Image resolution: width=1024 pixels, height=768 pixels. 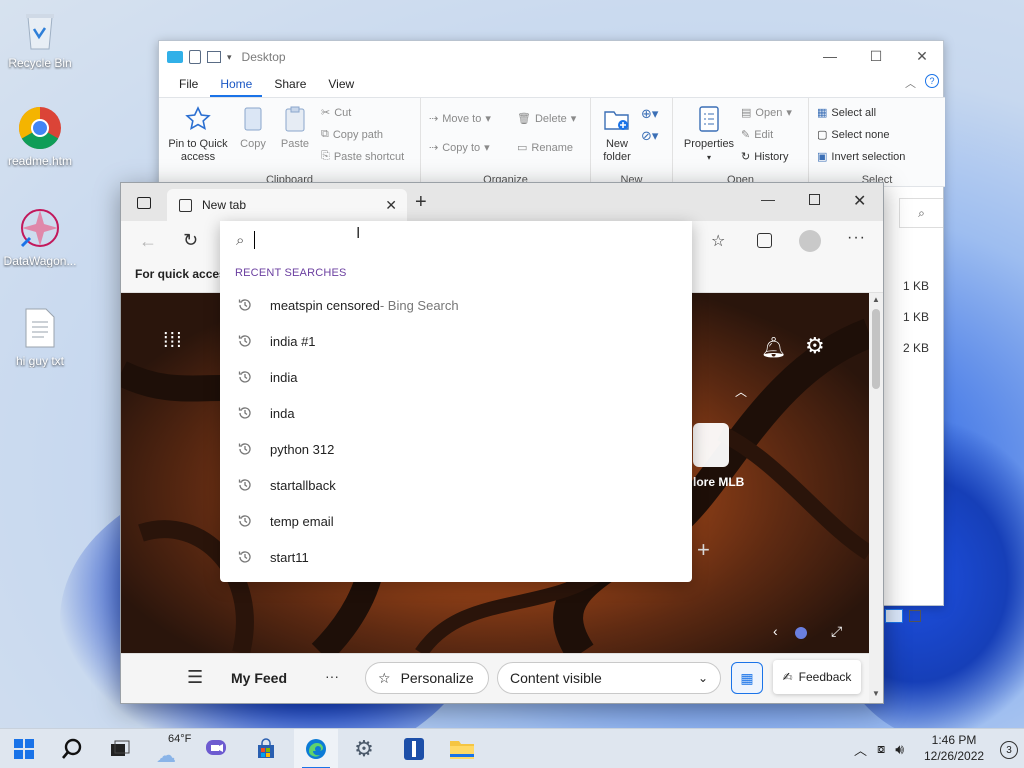 I want to click on collections-icon, so click(x=764, y=240).